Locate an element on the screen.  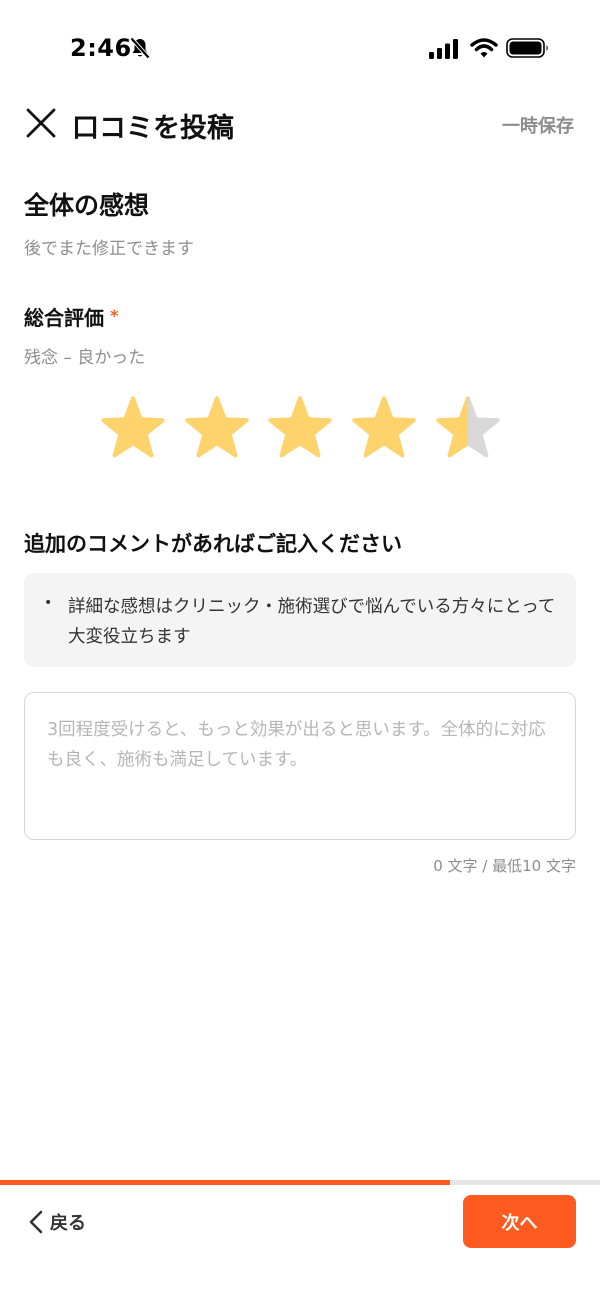
progress-bar is located at coordinates (300, 1182).